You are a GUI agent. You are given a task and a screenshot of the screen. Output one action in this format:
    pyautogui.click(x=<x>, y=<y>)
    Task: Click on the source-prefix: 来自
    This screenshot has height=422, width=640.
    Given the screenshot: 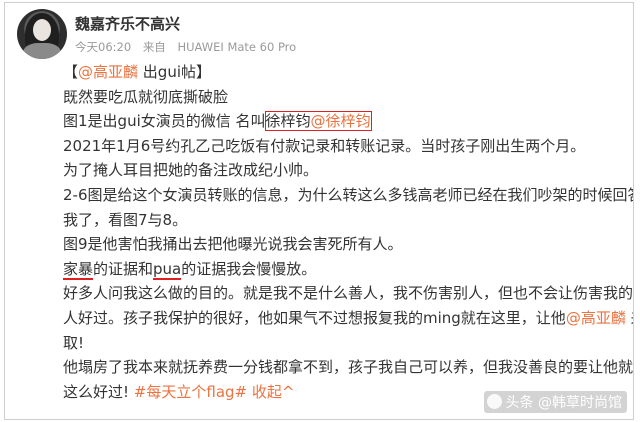 What is the action you would take?
    pyautogui.click(x=154, y=47)
    